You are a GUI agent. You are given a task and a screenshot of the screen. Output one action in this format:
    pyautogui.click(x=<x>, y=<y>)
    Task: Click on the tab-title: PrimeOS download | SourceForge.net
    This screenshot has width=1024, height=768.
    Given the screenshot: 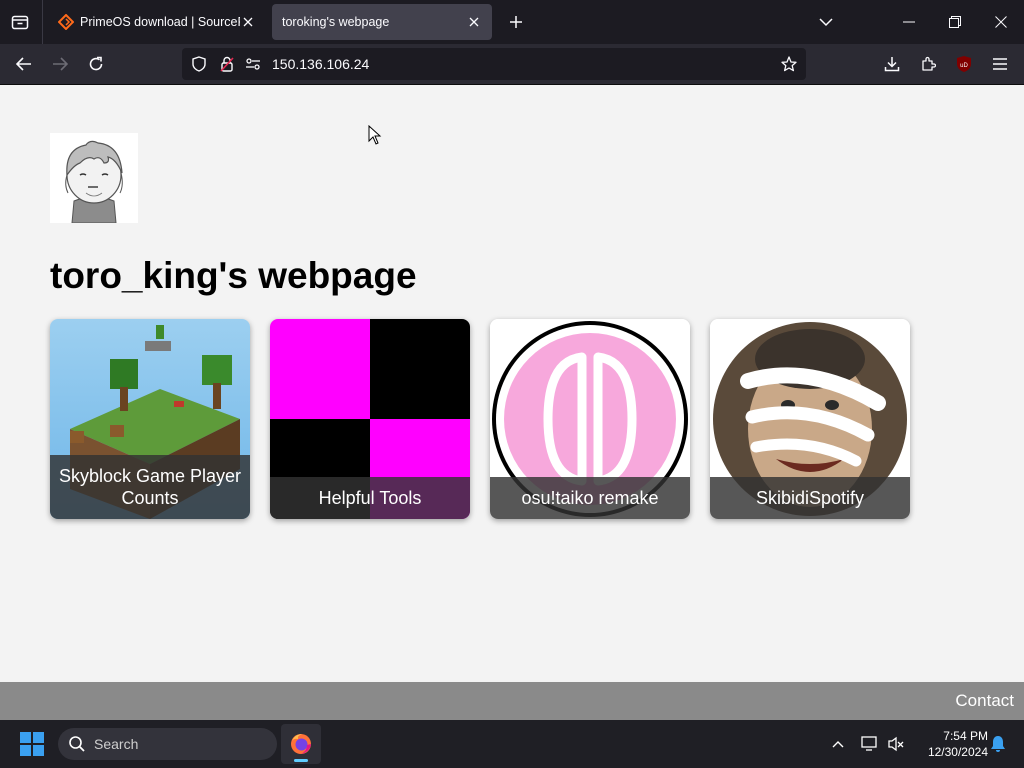 What is the action you would take?
    pyautogui.click(x=160, y=22)
    